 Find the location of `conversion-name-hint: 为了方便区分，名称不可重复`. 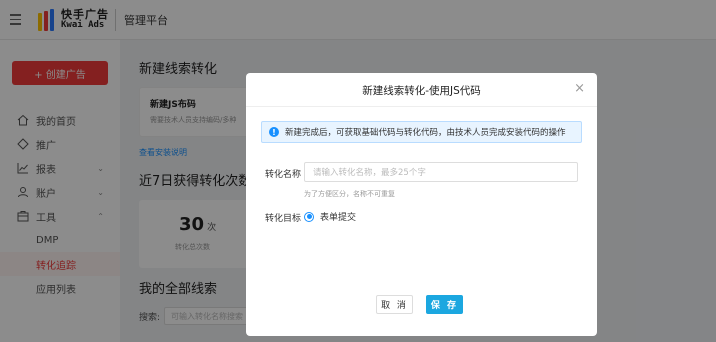

conversion-name-hint: 为了方便区分，名称不可重复 is located at coordinates (349, 194).